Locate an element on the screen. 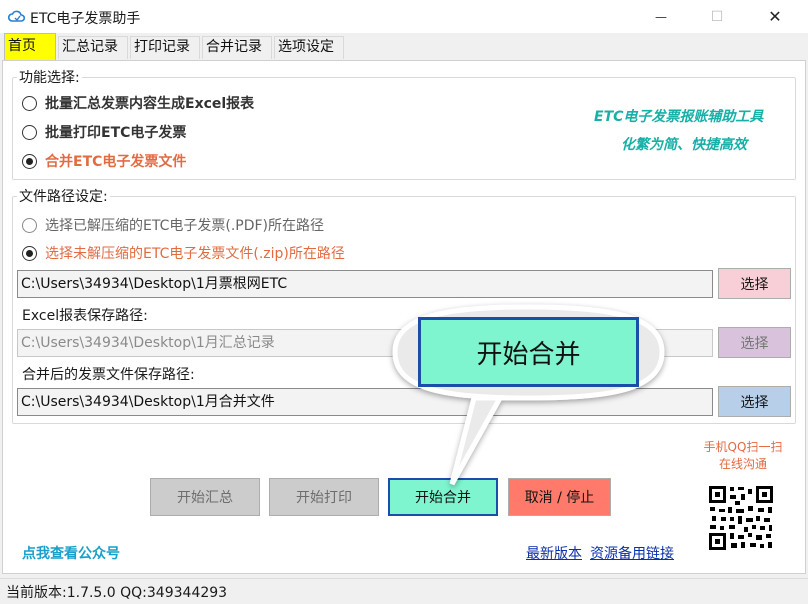 The image size is (808, 604). merge-path-button: 选择 is located at coordinates (754, 401).